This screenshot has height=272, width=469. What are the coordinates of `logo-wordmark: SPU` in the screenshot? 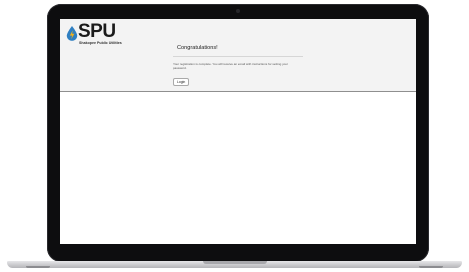 It's located at (97, 31).